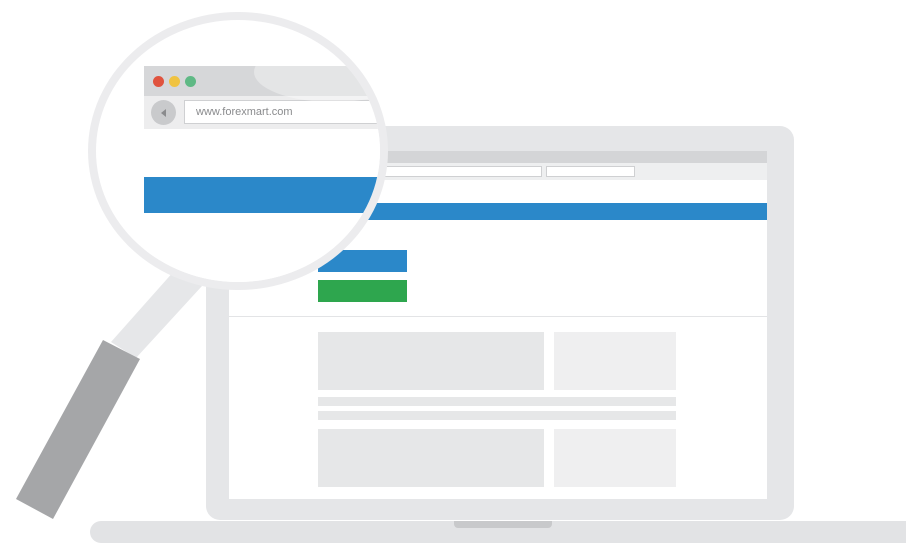 The image size is (906, 543). What do you see at coordinates (156, 314) in the screenshot?
I see `handle-neck` at bounding box center [156, 314].